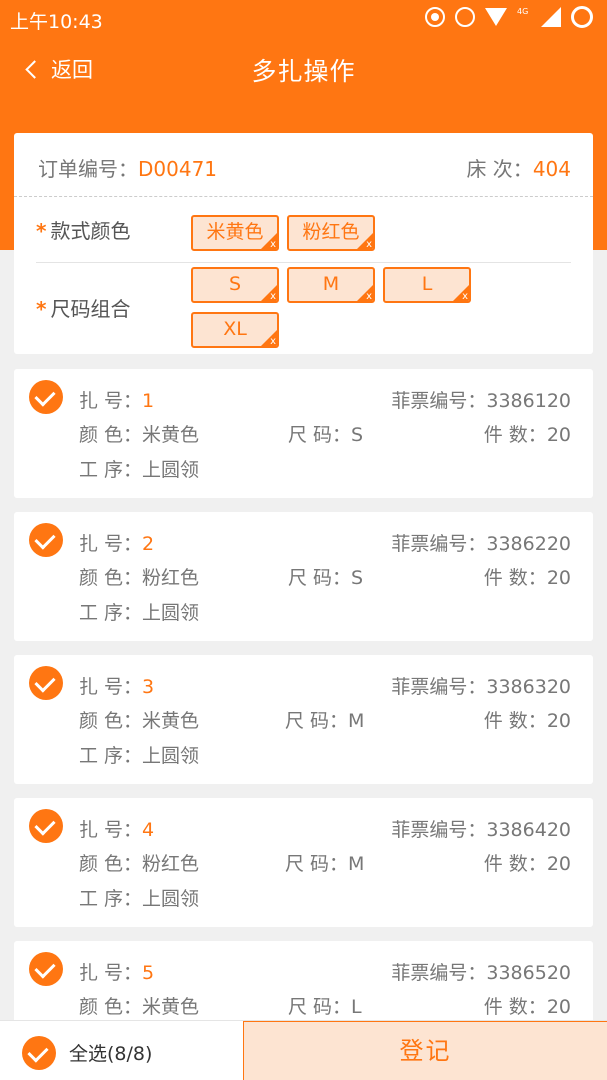  I want to click on bundle-size: 尺 码：L, so click(325, 1005).